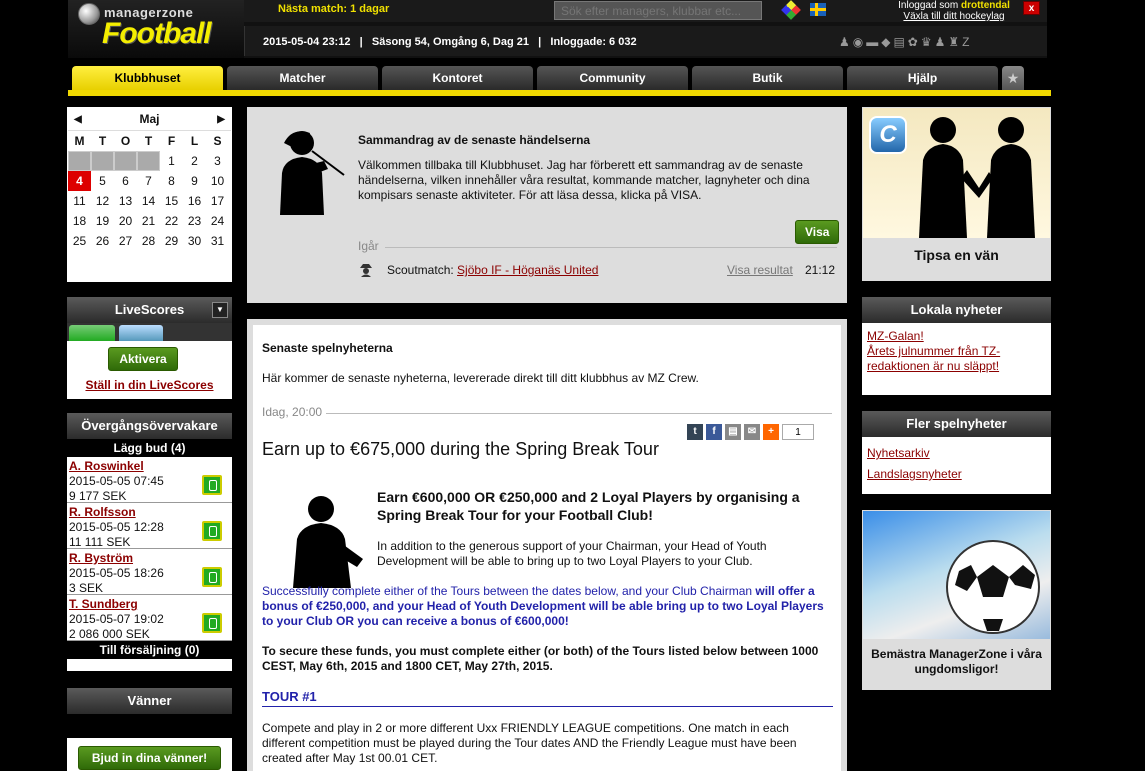 This screenshot has height=771, width=1145. I want to click on livescores-football-tab, so click(92, 333).